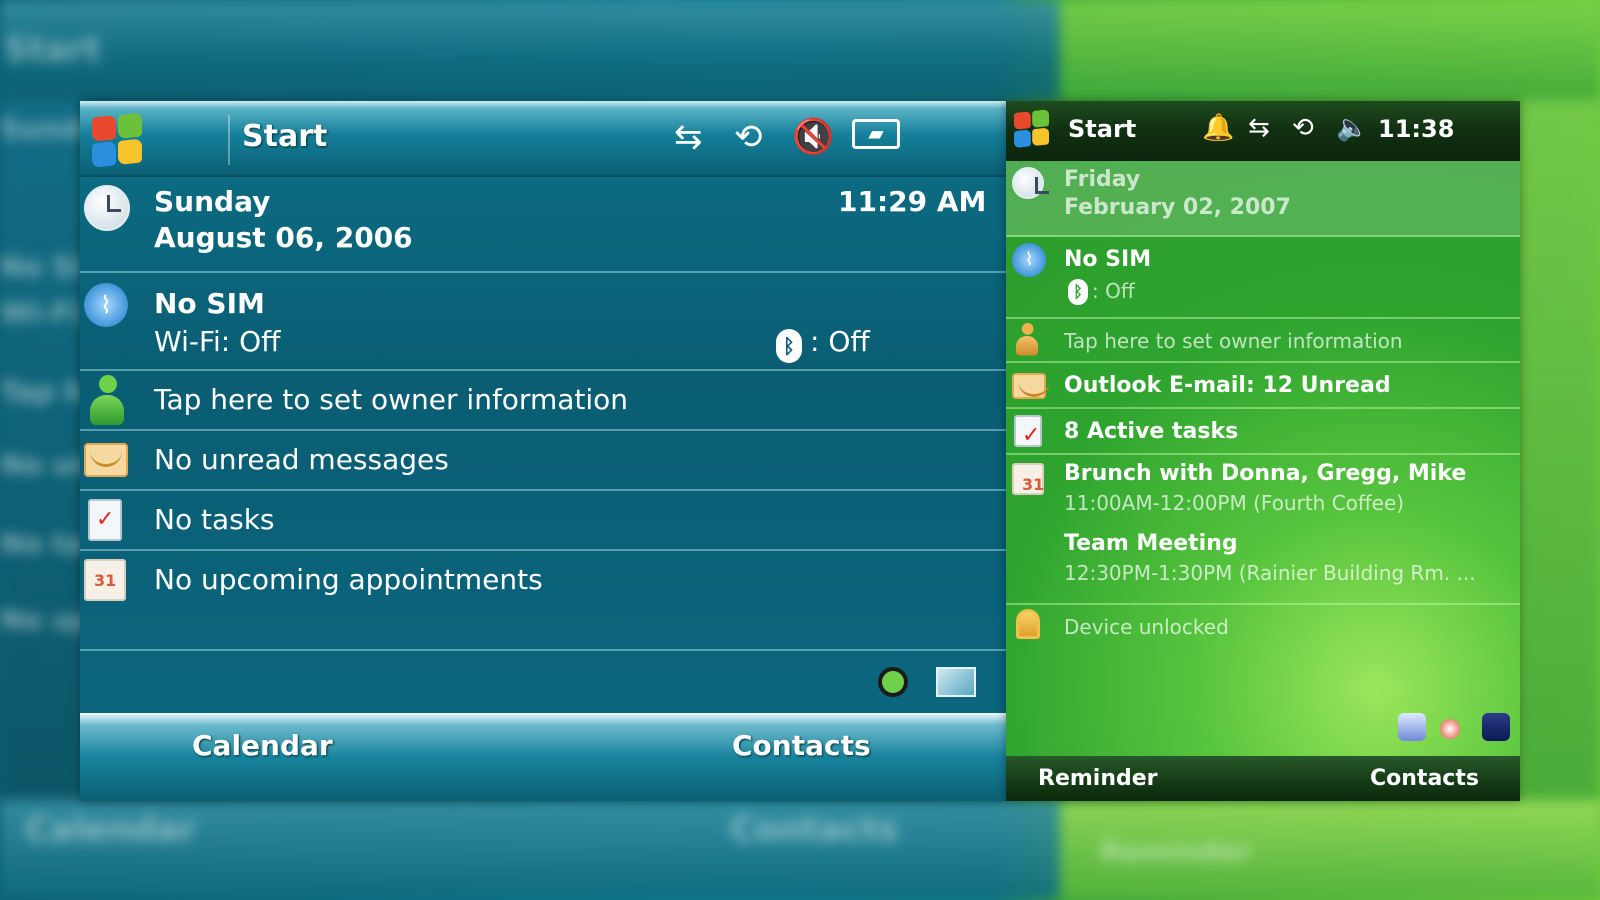 The image size is (1600, 900). Describe the element at coordinates (1560, 450) in the screenshot. I see `bg-right-strip` at that location.